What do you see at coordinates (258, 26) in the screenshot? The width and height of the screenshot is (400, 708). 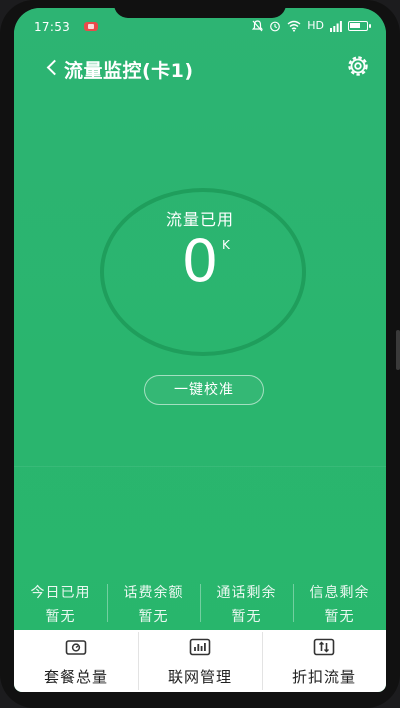 I see `bell-muted-icon` at bounding box center [258, 26].